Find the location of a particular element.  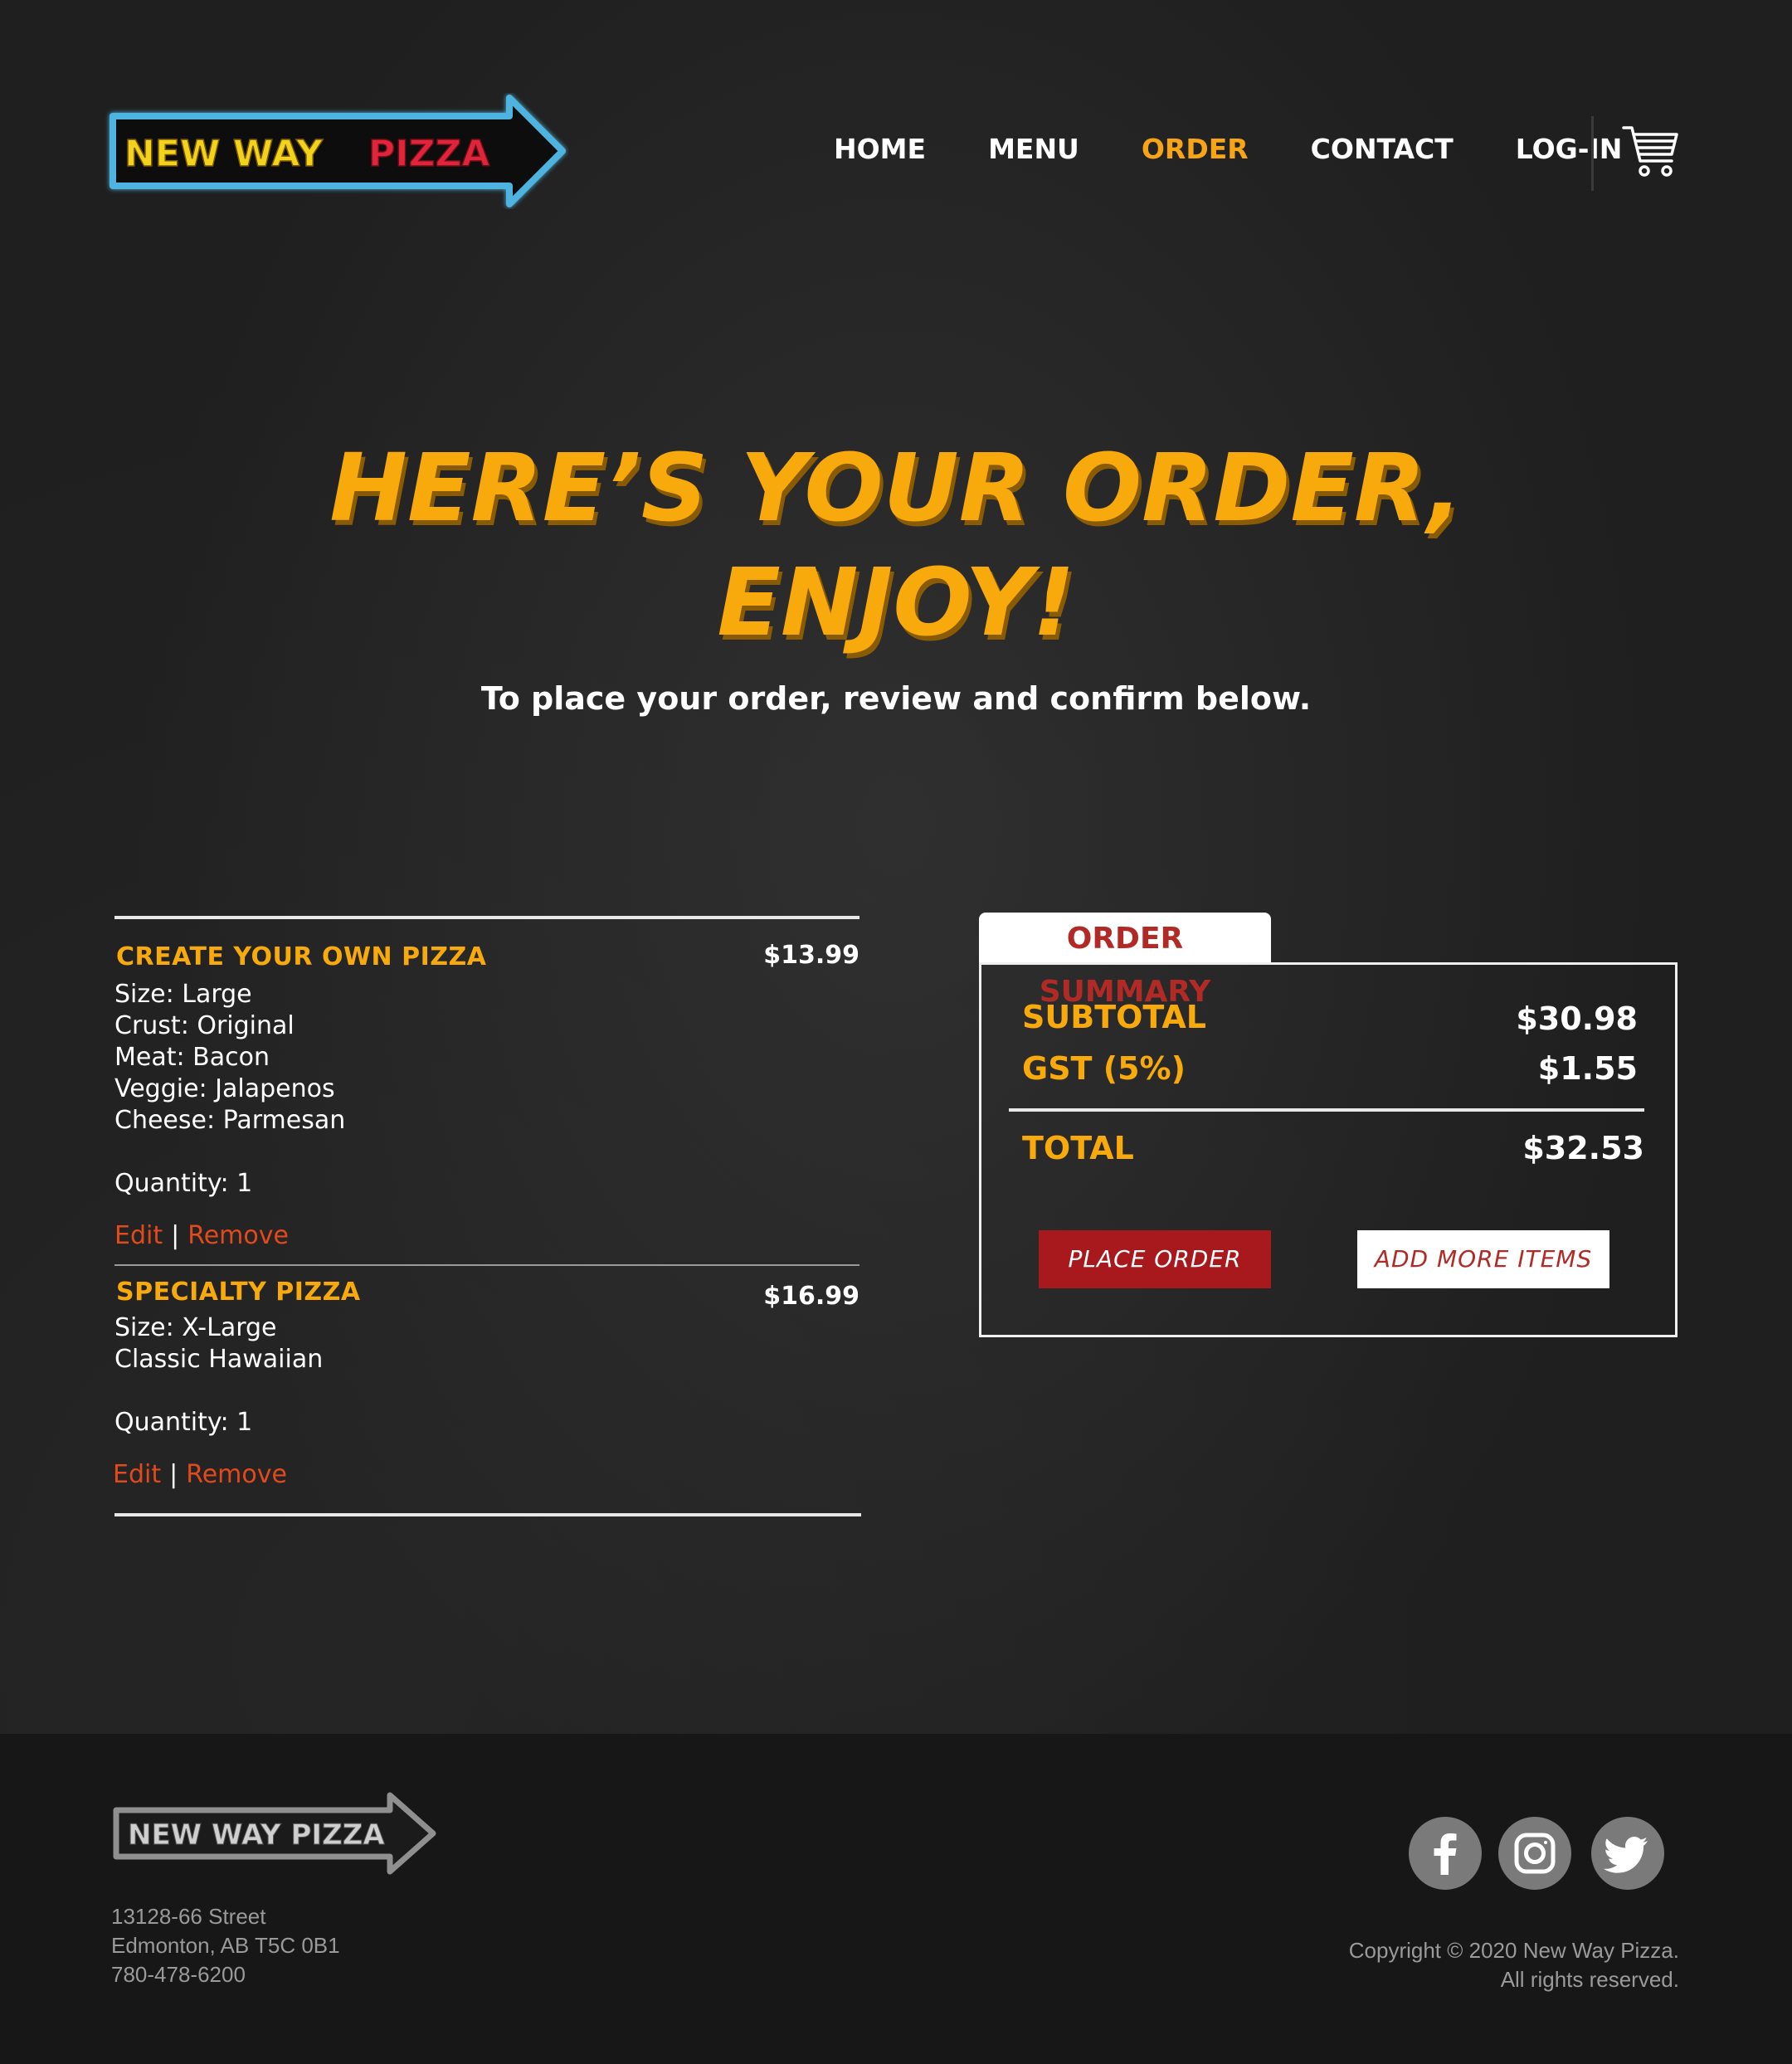

copyright-line-1: Copyright © 2020 New Way Pizza. is located at coordinates (1513, 1950).